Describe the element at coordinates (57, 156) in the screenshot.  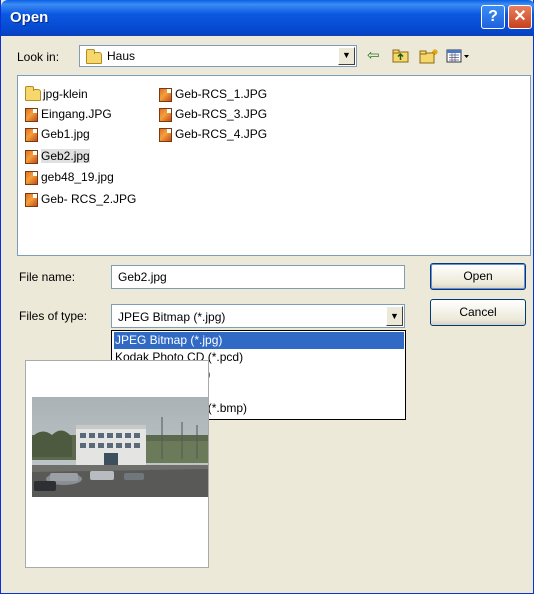
I see `list-item: Geb2.jpg` at that location.